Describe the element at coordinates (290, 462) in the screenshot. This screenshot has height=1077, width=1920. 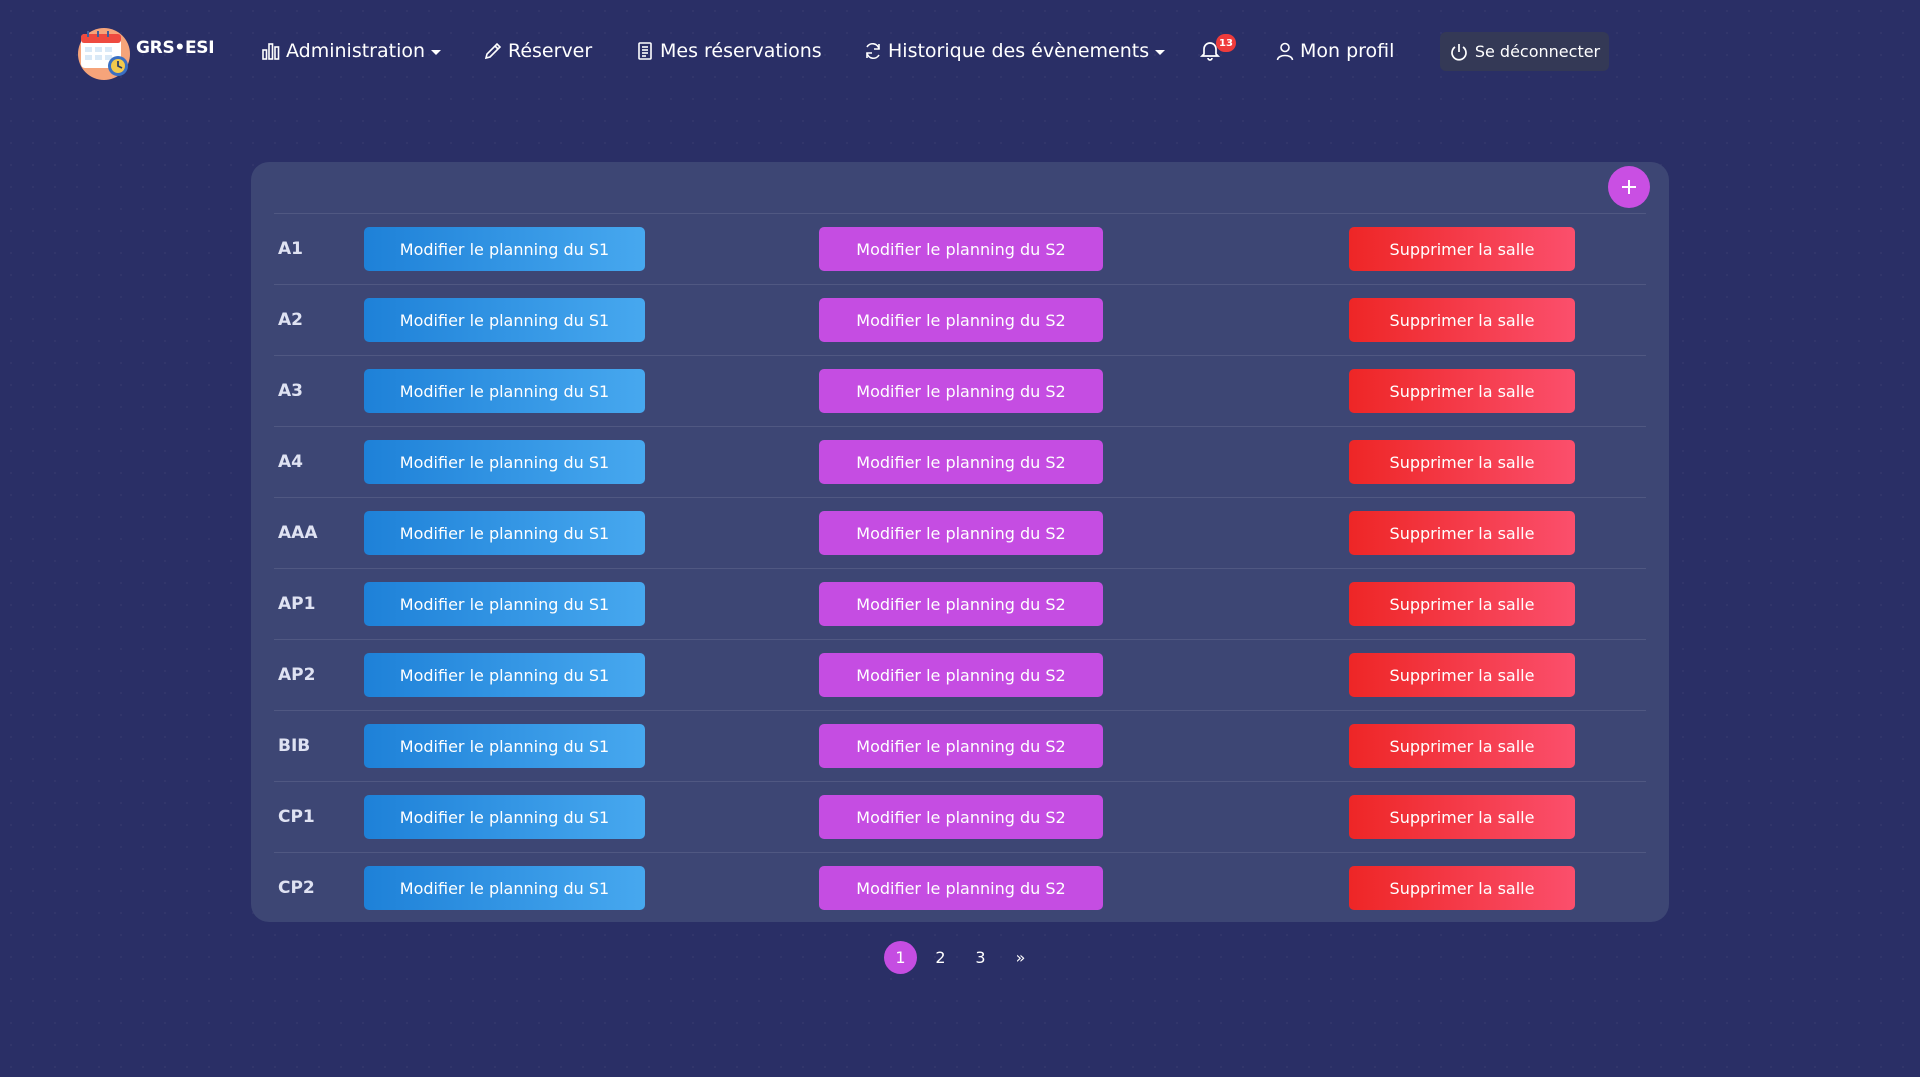
I see `room-name: A4` at that location.